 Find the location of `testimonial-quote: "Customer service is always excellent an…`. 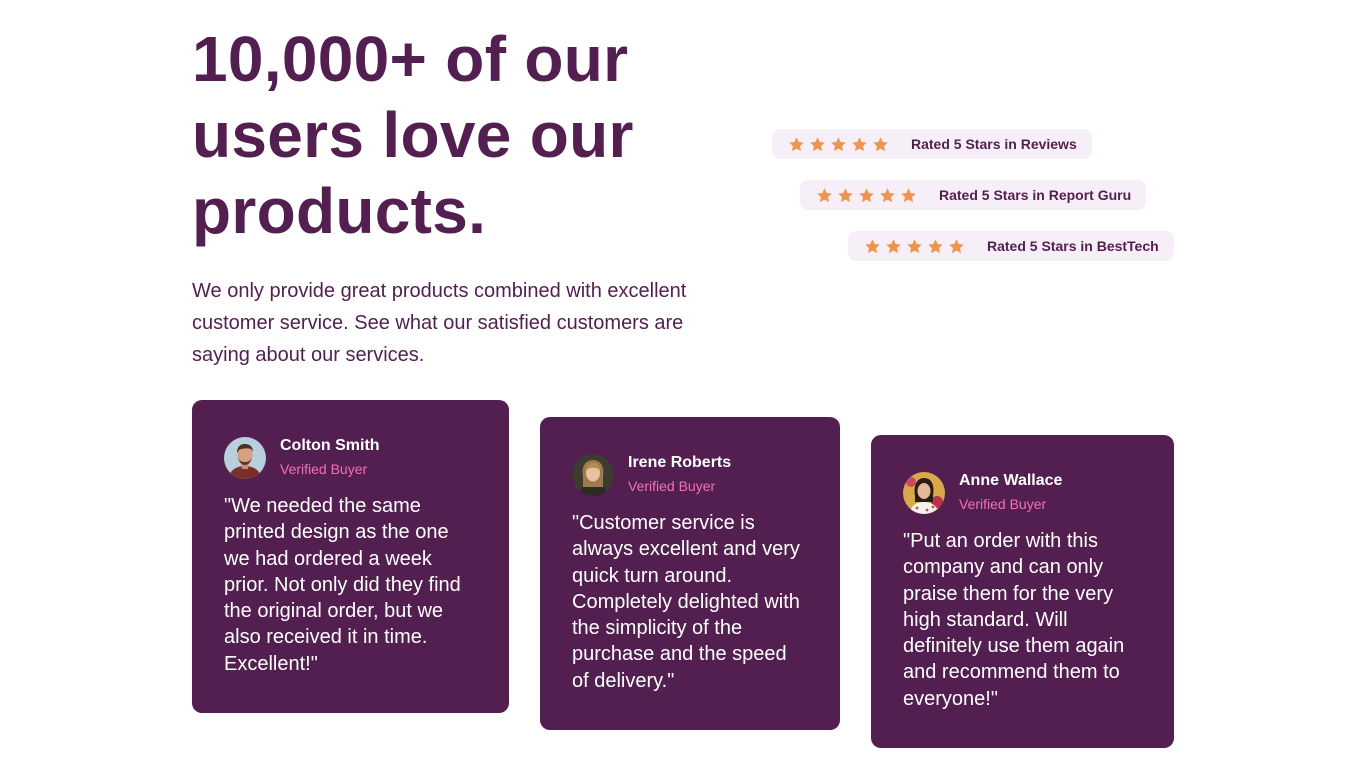

testimonial-quote: "Customer service is always excellent an… is located at coordinates (686, 602).